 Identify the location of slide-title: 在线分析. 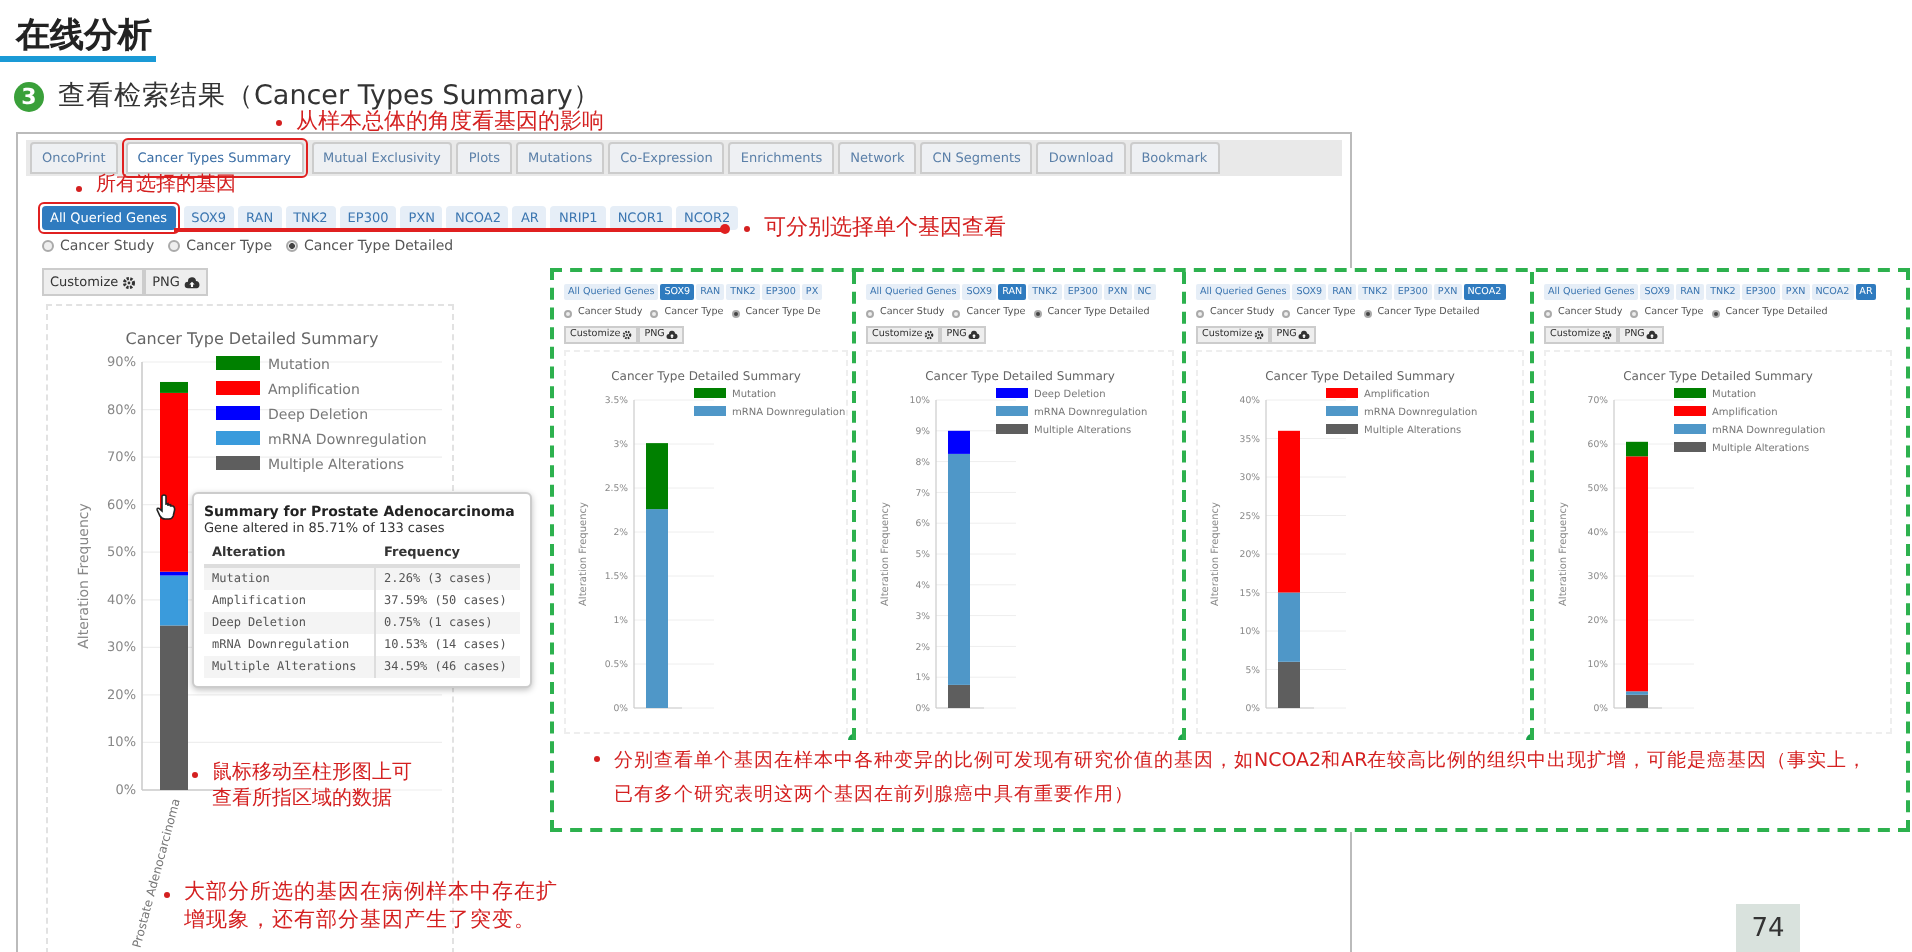
(84, 36).